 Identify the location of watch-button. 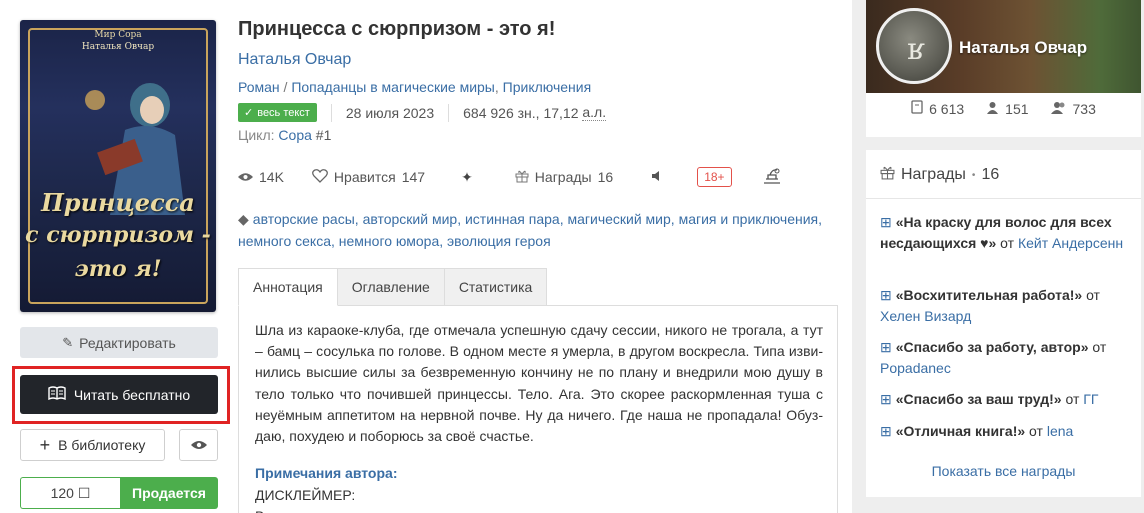
(198, 445).